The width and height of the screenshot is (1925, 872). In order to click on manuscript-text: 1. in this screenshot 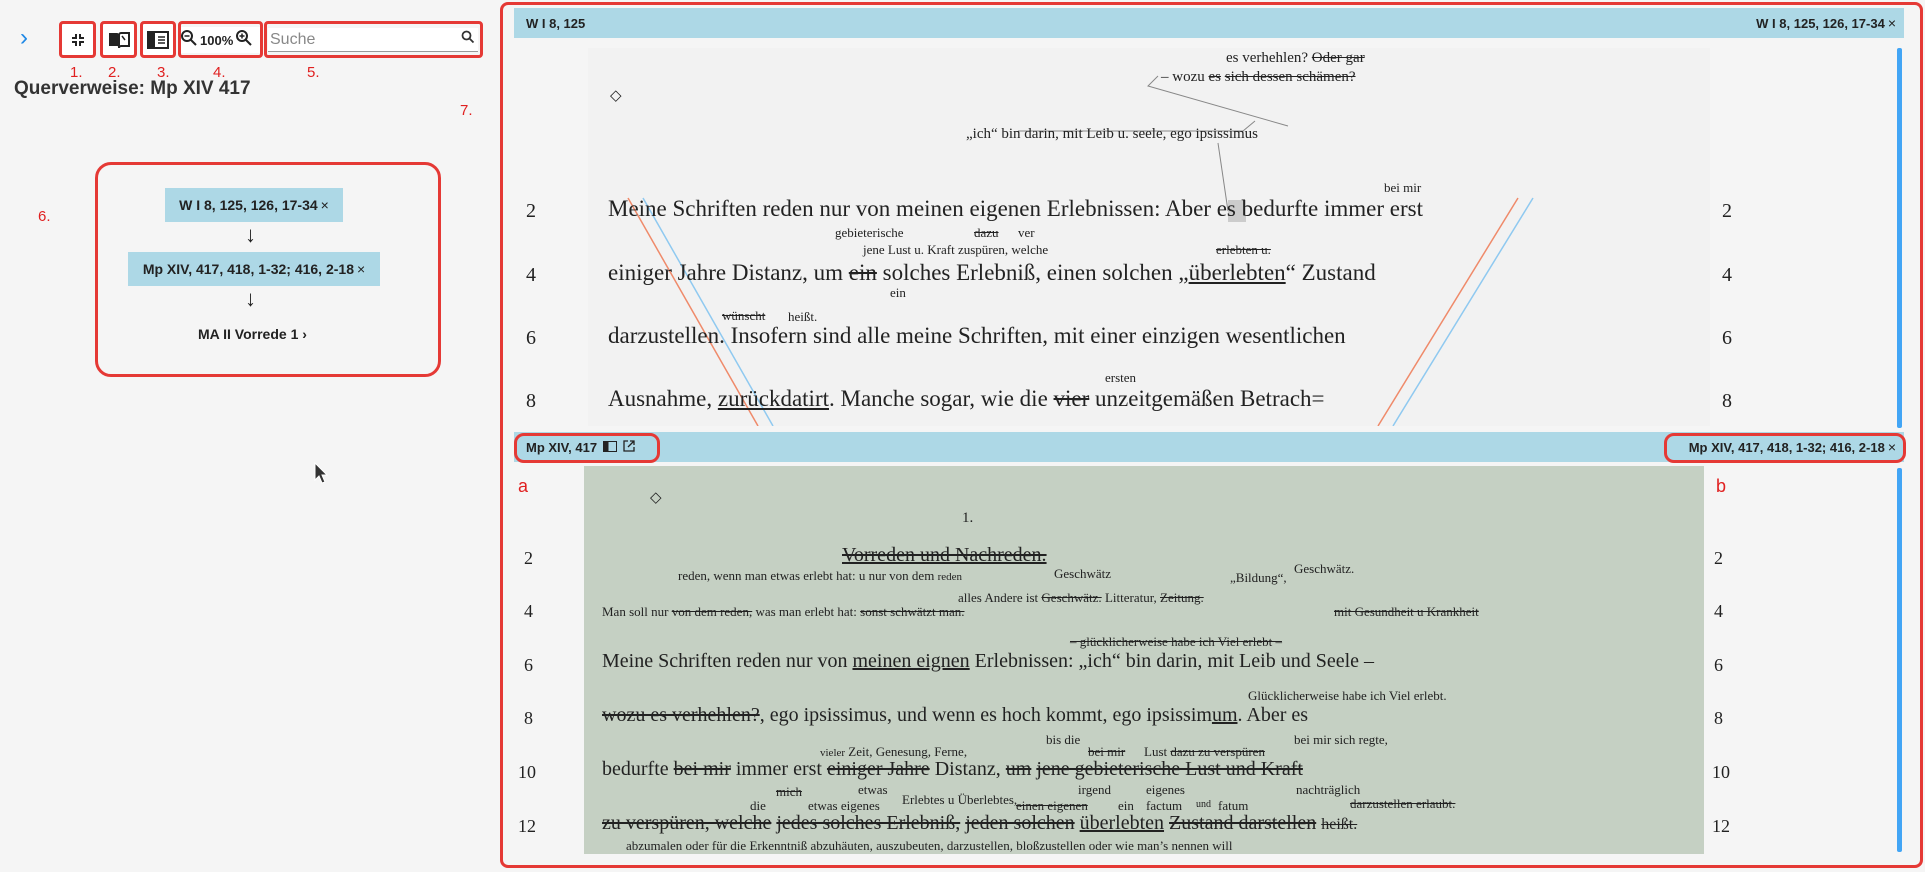, I will do `click(968, 518)`.